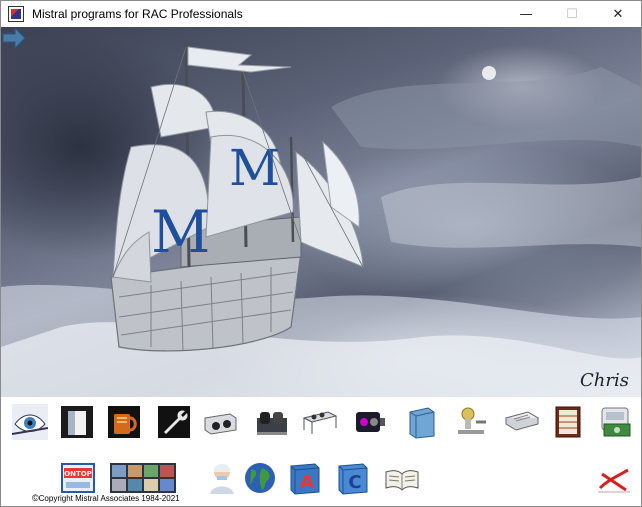 The width and height of the screenshot is (642, 507). What do you see at coordinates (370, 422) in the screenshot?
I see `evaporator-coil-icon` at bounding box center [370, 422].